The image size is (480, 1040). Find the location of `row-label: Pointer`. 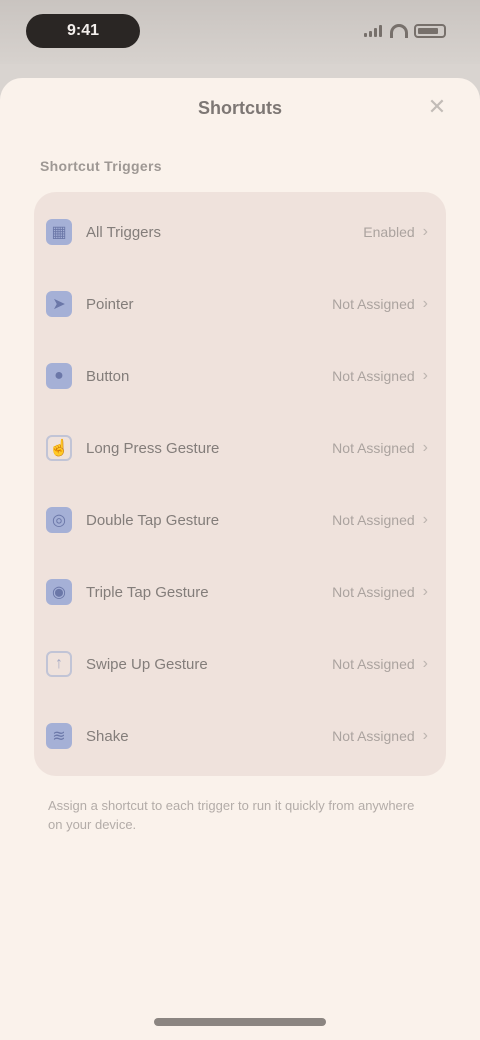

row-label: Pointer is located at coordinates (110, 304).